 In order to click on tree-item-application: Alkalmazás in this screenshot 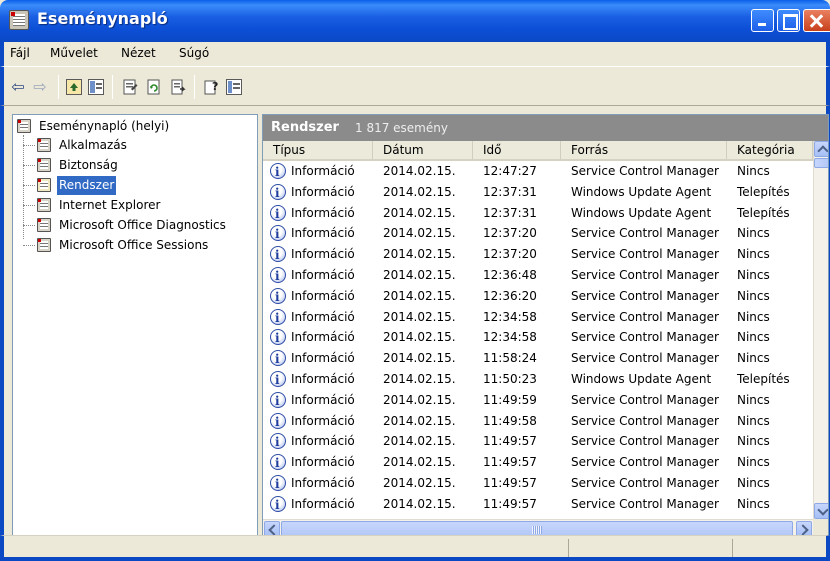, I will do `click(133, 145)`.